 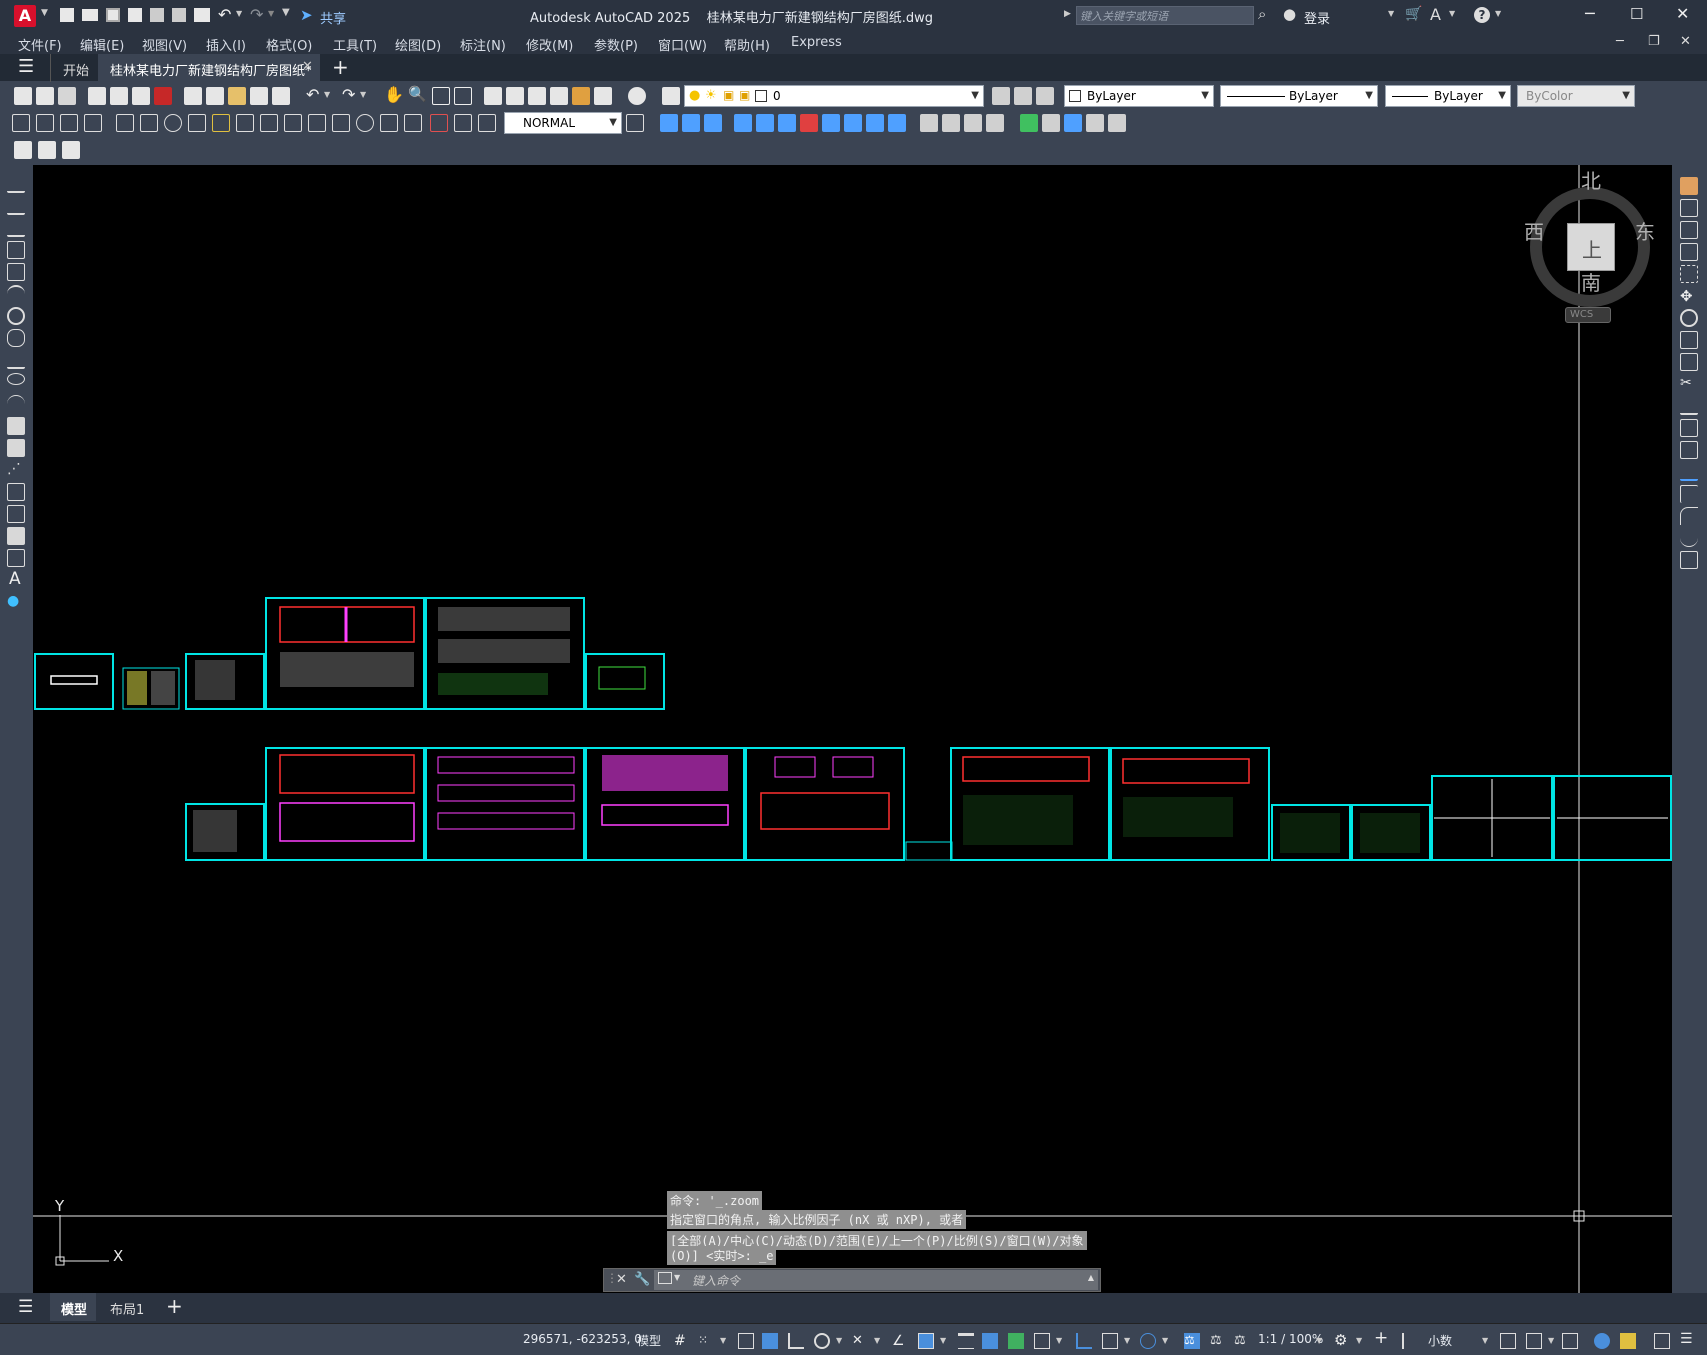 I want to click on undo-toolbar-icon: ↶, so click(x=312, y=94).